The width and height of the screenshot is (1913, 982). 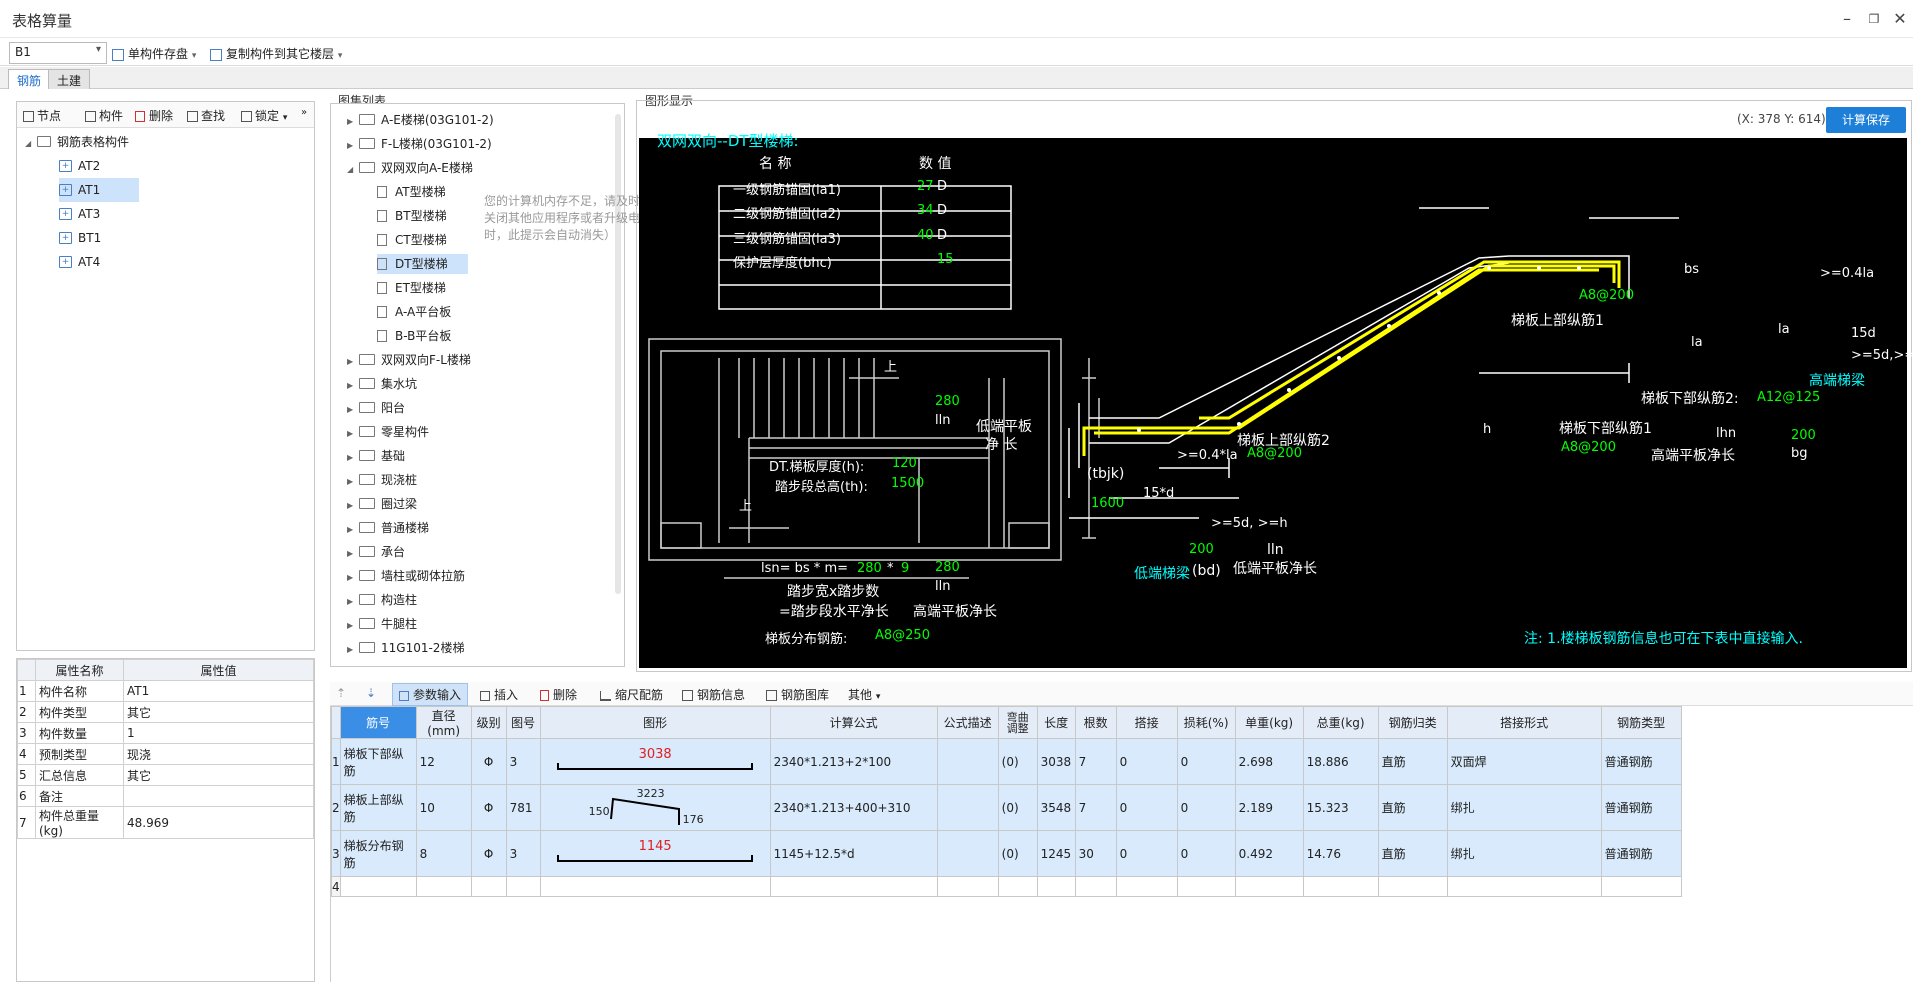 I want to click on table-row-empty: 4, so click(x=1006, y=886).